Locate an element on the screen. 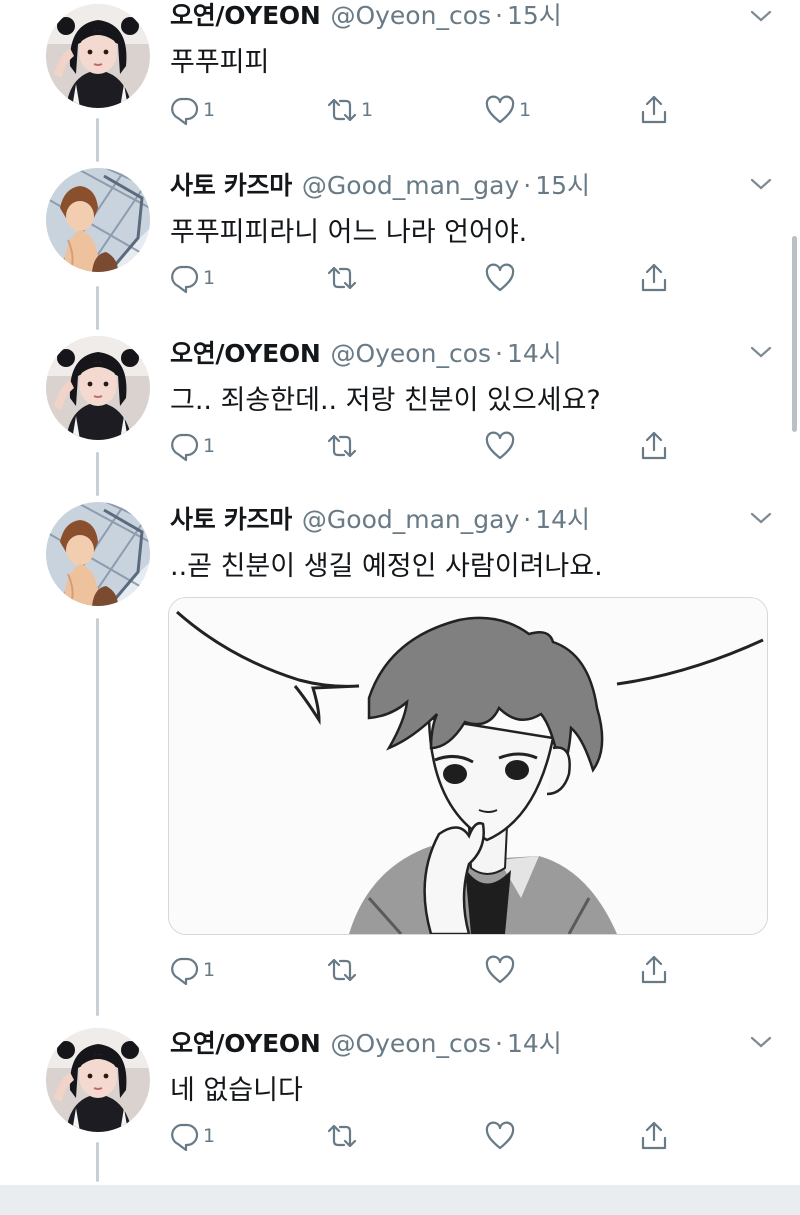 This screenshot has width=800, height=1215. tweet-actions: 1 1 1 is located at coordinates (423, 110).